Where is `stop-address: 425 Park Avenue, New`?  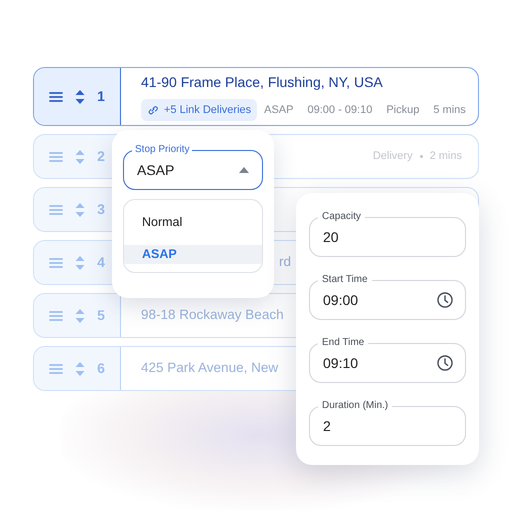
stop-address: 425 Park Avenue, New is located at coordinates (209, 368).